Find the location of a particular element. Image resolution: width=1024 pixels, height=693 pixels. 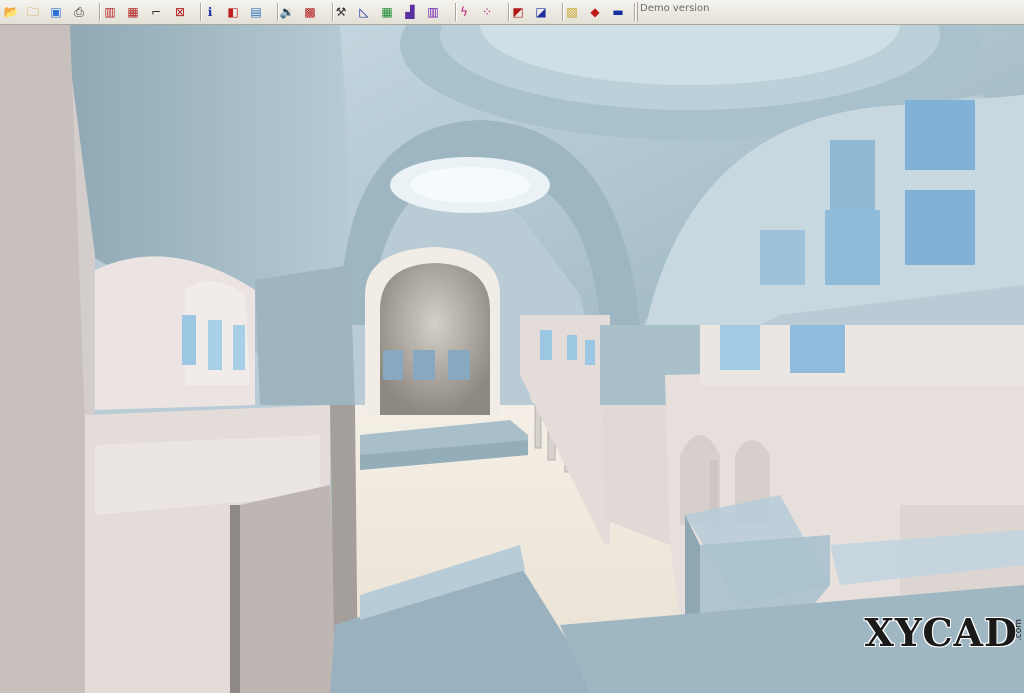

frame-front-icon: ▥ is located at coordinates (110, 12).